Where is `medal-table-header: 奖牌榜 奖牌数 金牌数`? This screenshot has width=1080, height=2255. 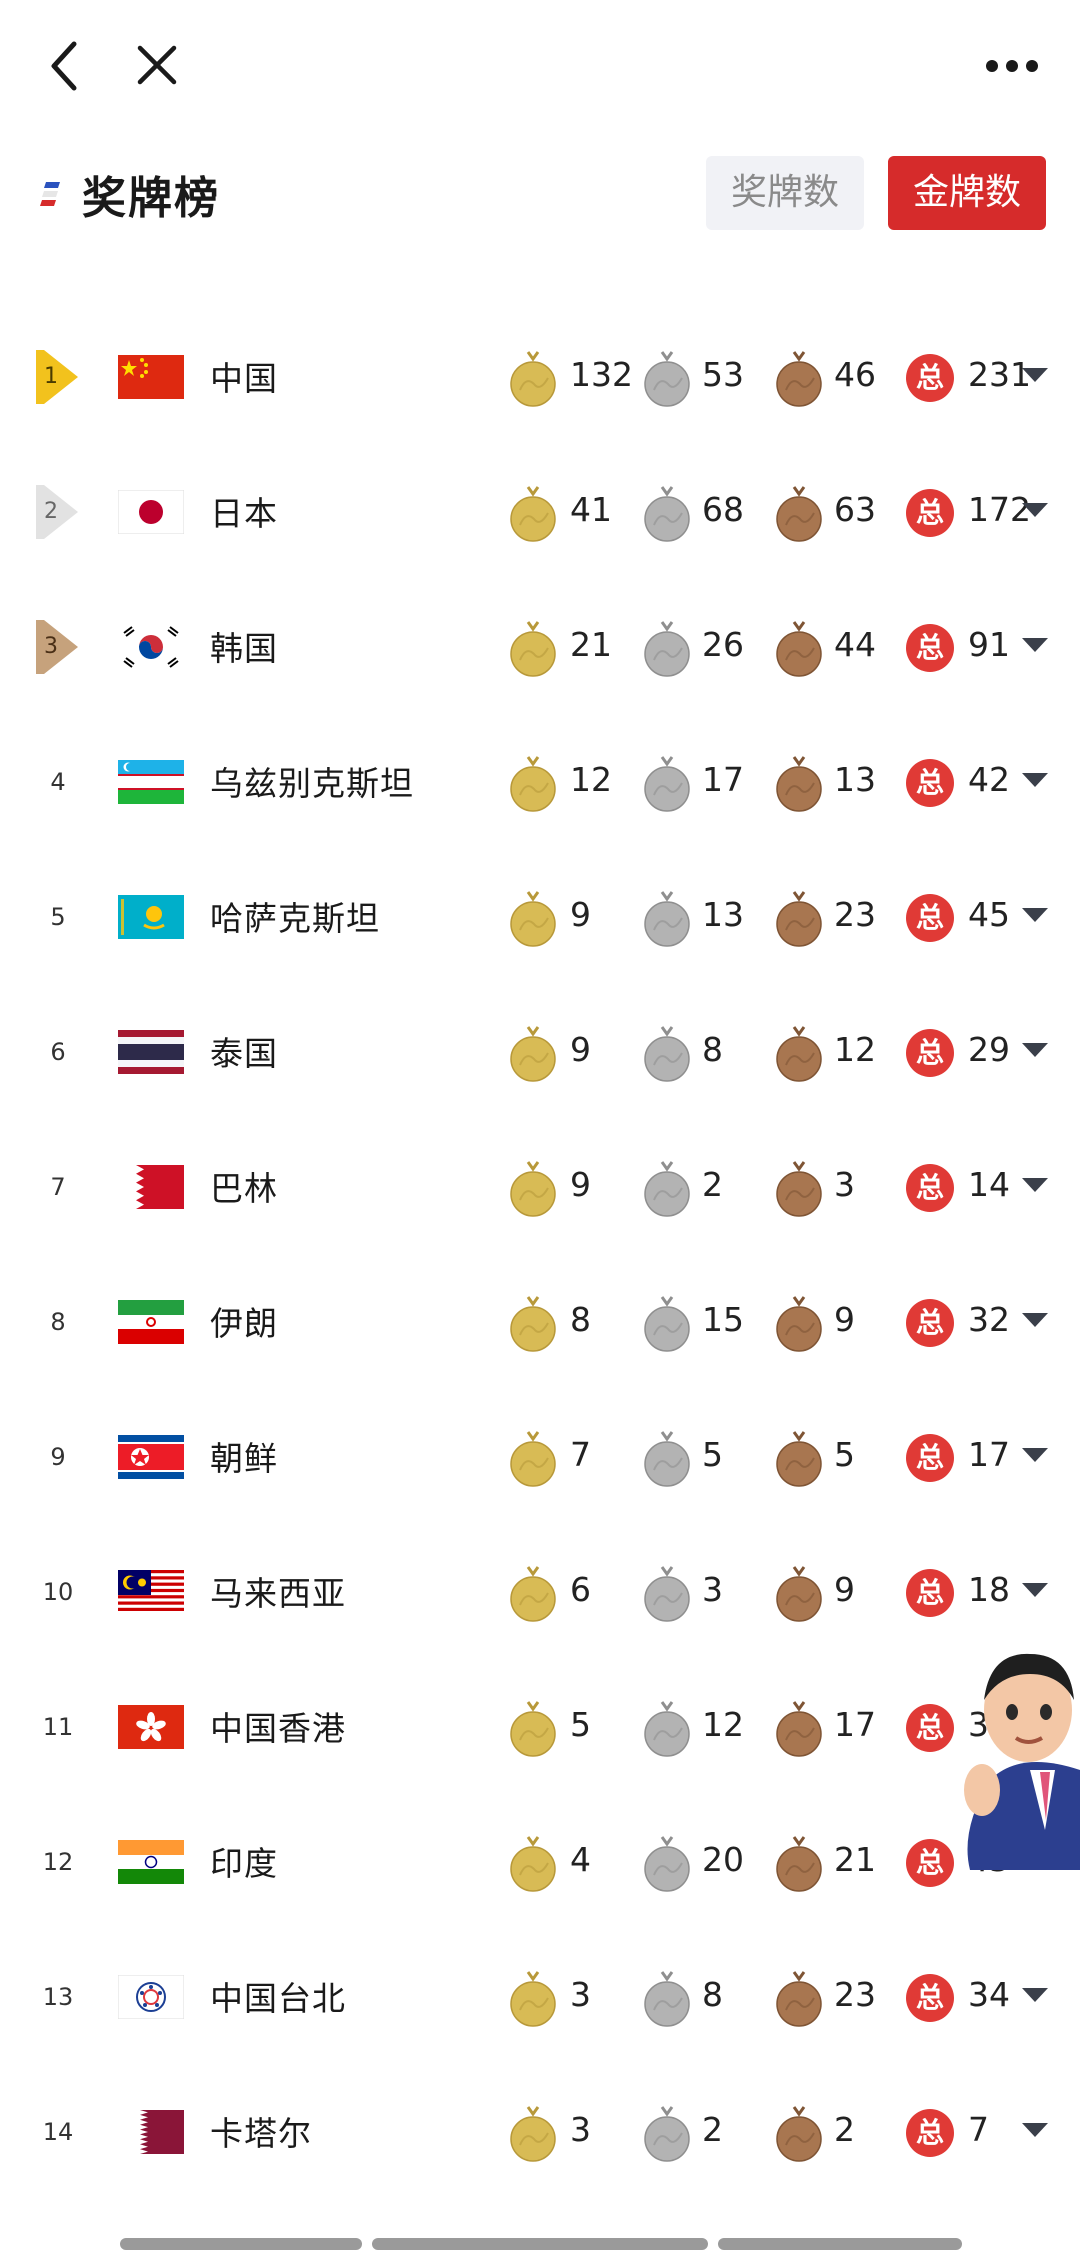
medal-table-header: 奖牌榜 奖牌数 金牌数 is located at coordinates (540, 195).